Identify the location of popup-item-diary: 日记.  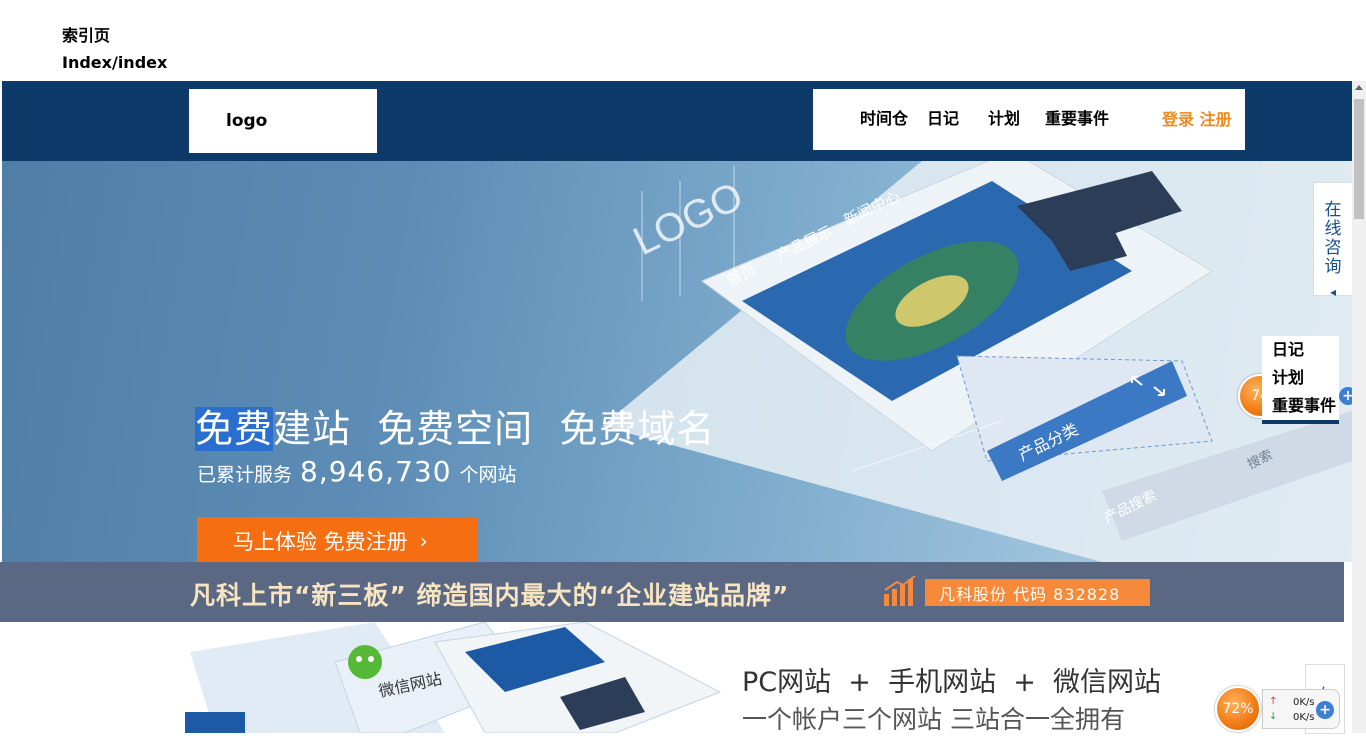
(1300, 350).